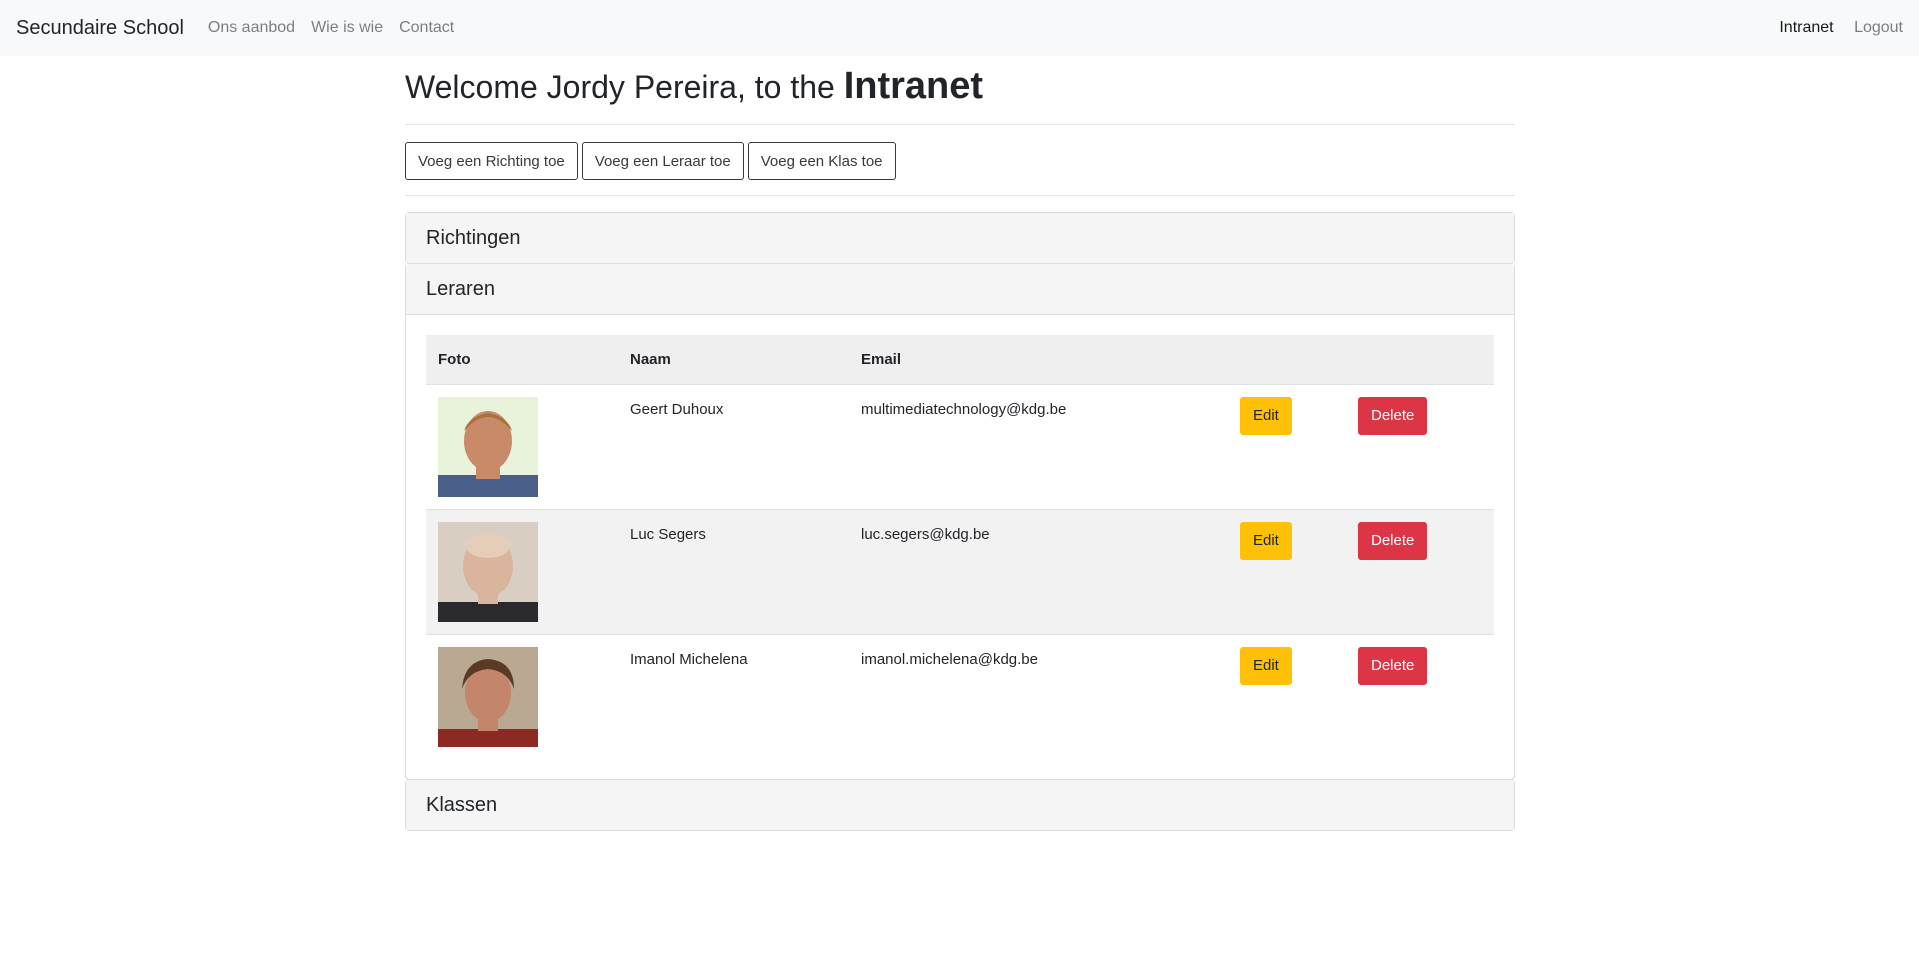 Image resolution: width=1919 pixels, height=959 pixels. I want to click on nav-contact: Contact, so click(426, 28).